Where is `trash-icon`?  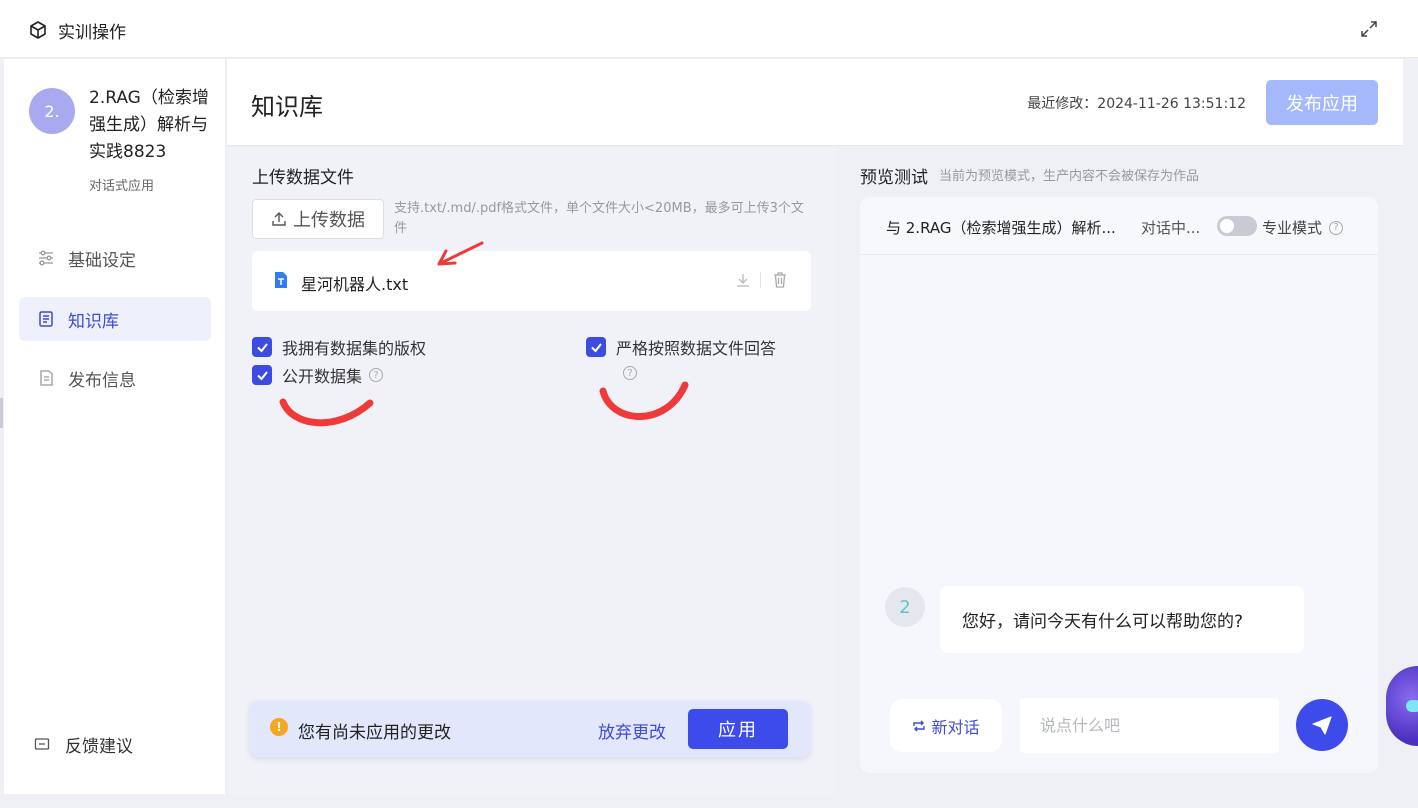
trash-icon is located at coordinates (780, 280).